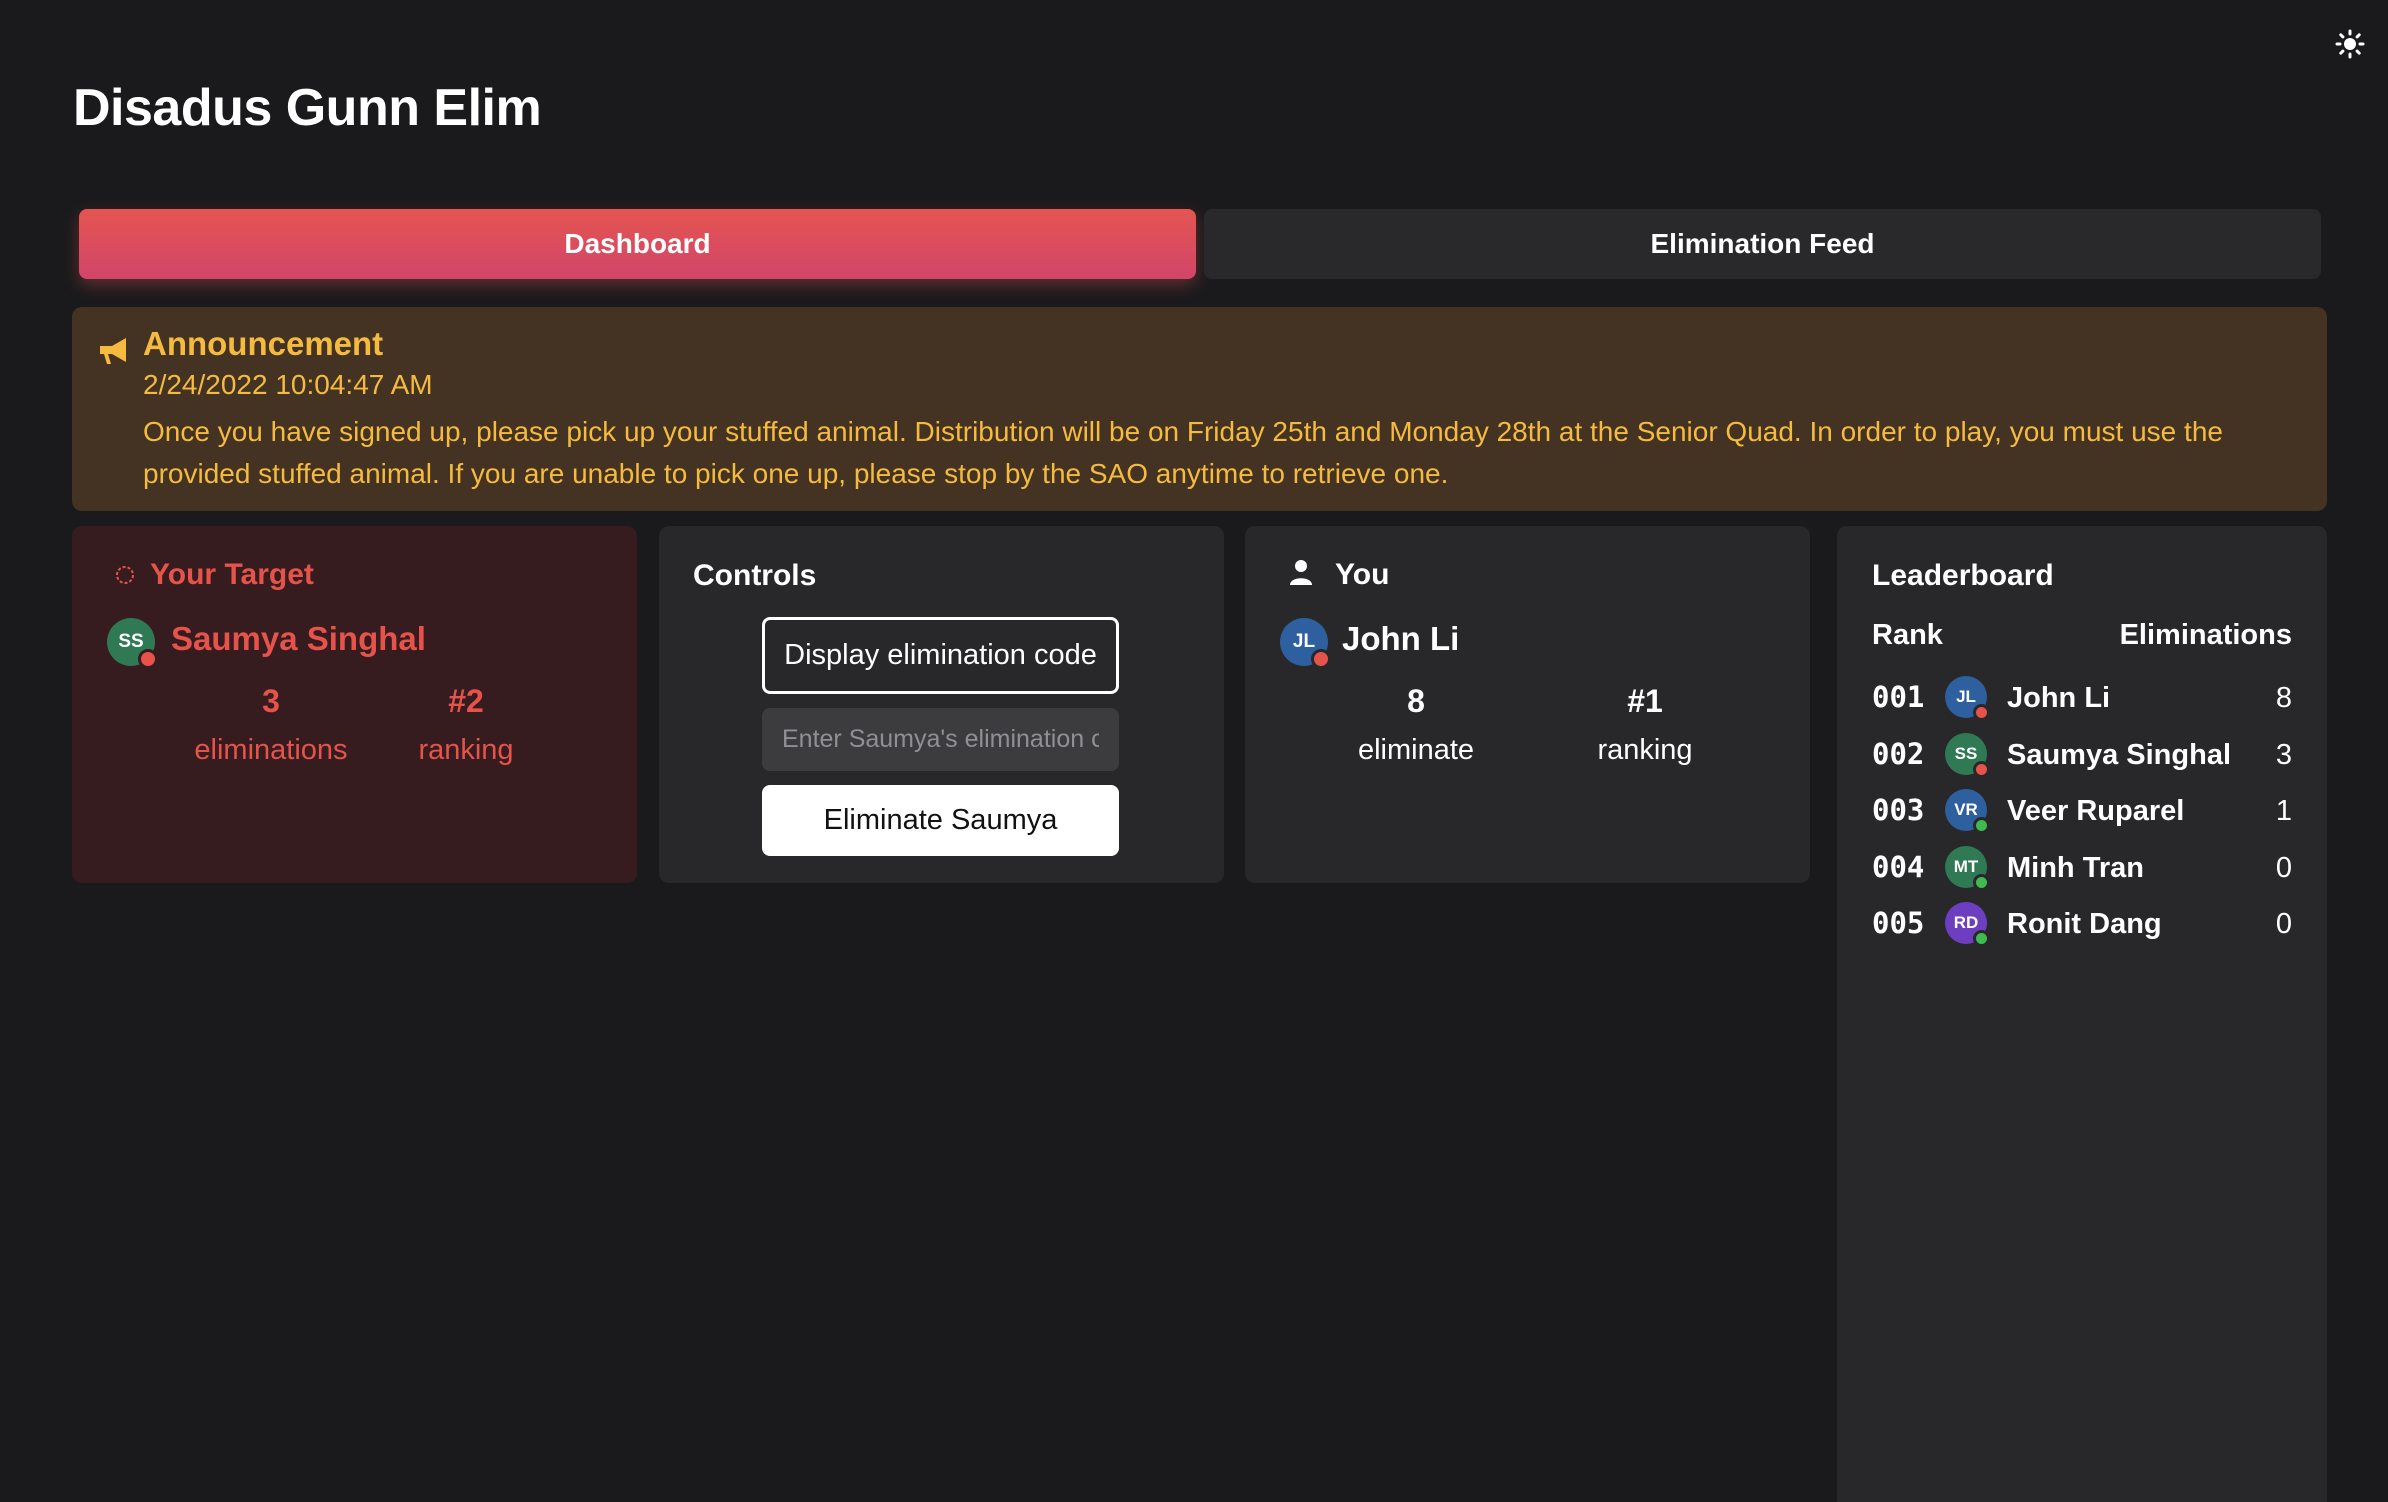 The image size is (2388, 1502). What do you see at coordinates (2283, 754) in the screenshot?
I see `leaderboard-eliminations: 3` at bounding box center [2283, 754].